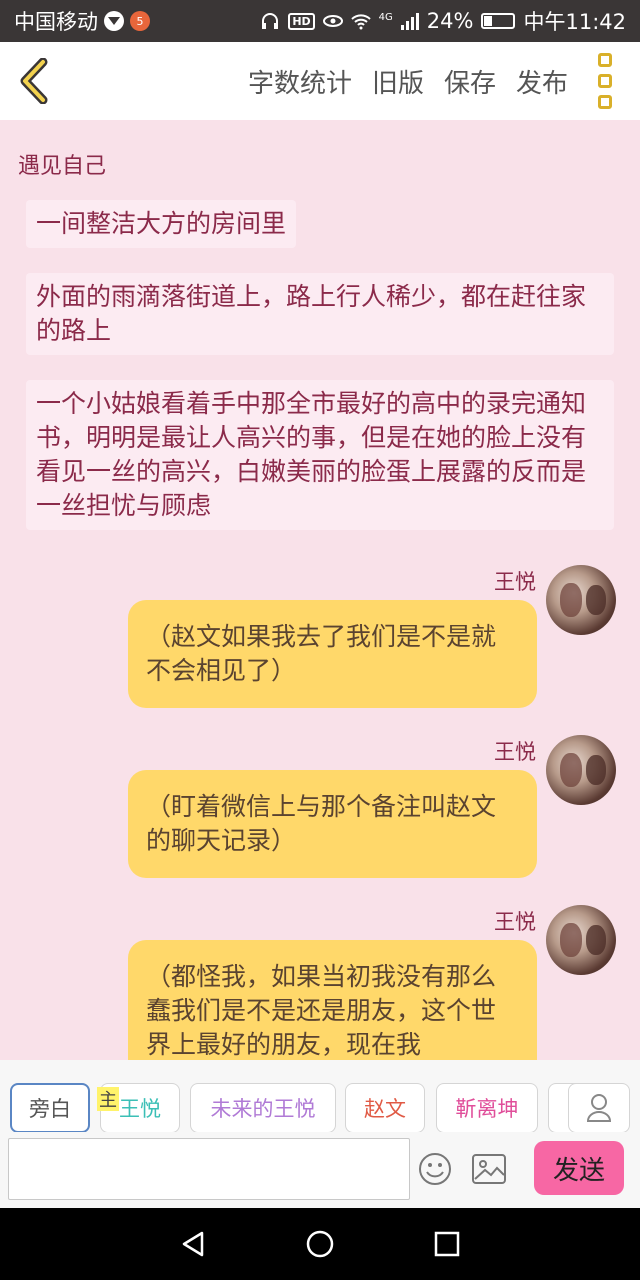 The image size is (640, 1280). I want to click on wifi-icon, so click(360, 22).